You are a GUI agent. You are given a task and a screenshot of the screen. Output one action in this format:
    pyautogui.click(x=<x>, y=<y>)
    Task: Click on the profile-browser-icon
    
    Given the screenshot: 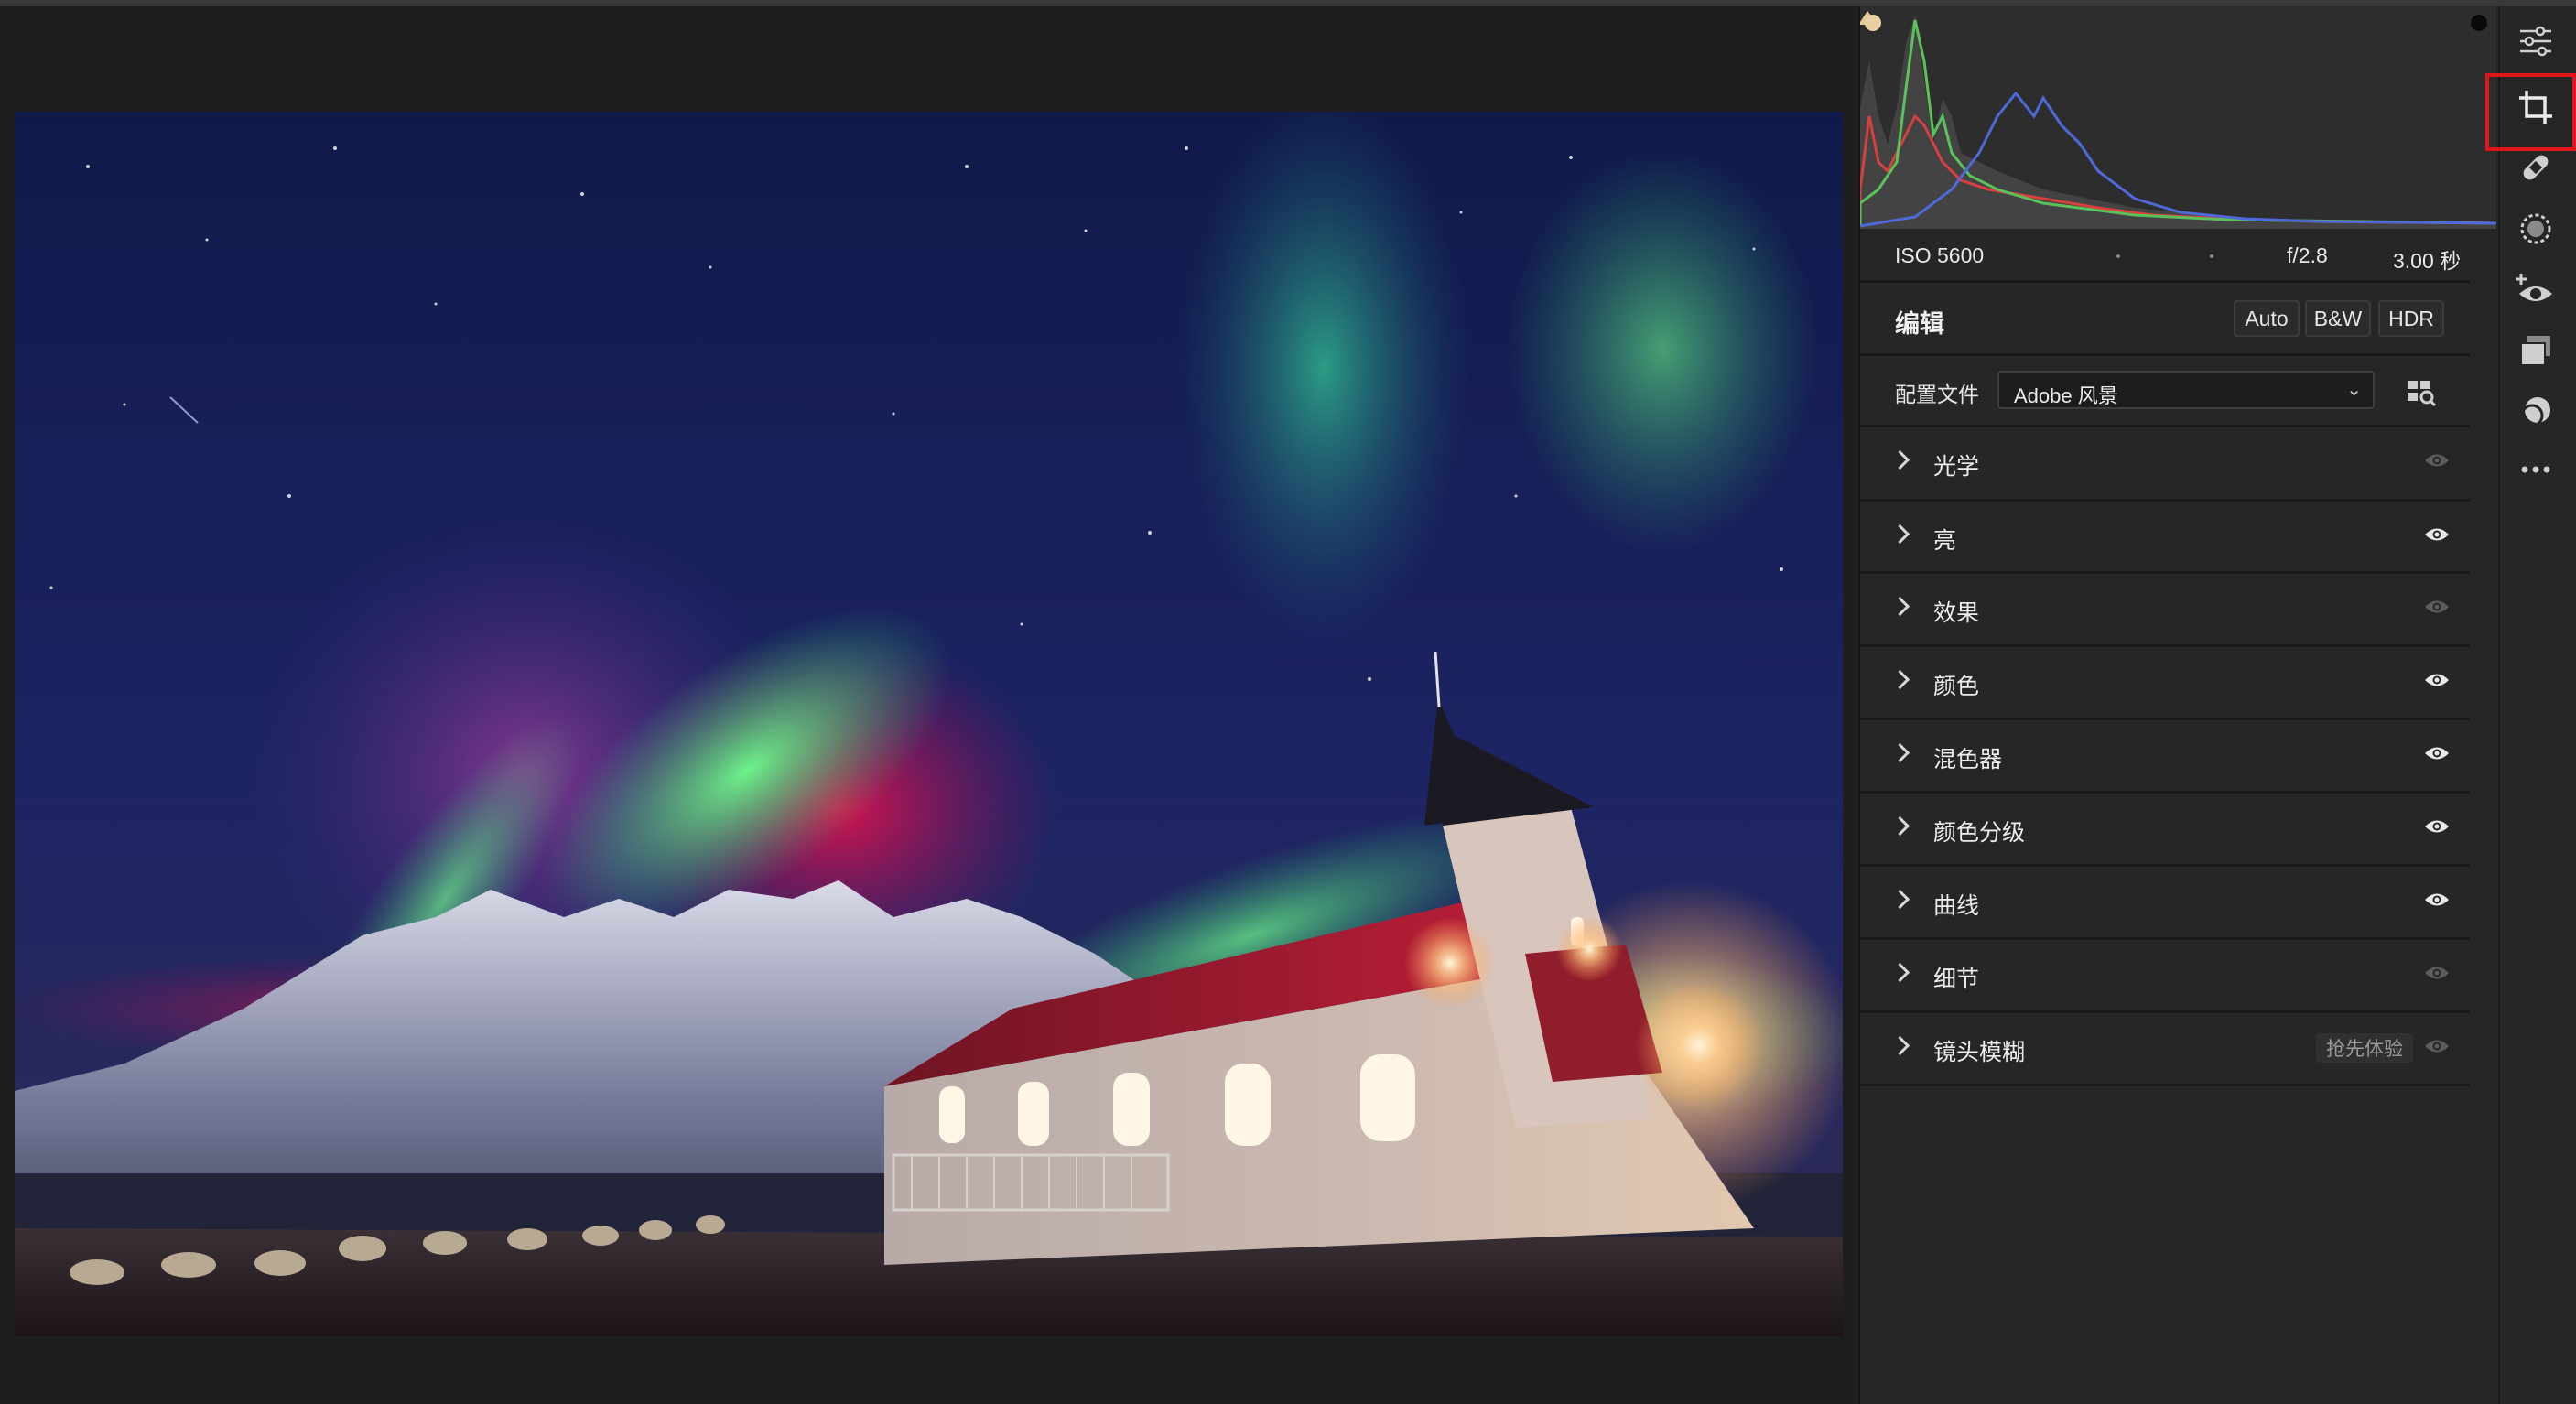 What is the action you would take?
    pyautogui.click(x=2422, y=392)
    